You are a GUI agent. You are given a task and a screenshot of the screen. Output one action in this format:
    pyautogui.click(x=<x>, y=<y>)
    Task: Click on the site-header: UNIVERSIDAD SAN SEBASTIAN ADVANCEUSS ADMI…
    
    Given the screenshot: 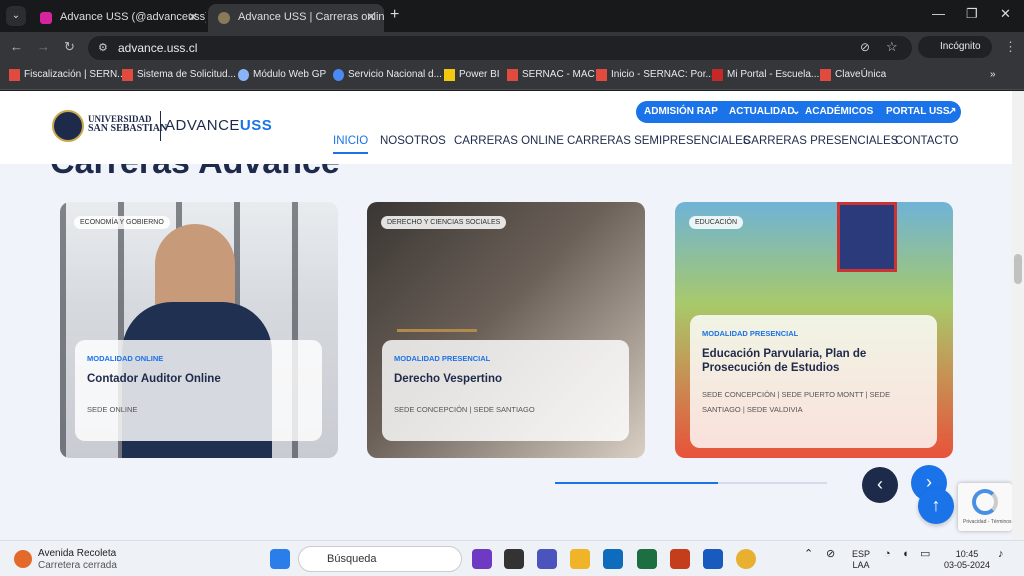 What is the action you would take?
    pyautogui.click(x=506, y=127)
    